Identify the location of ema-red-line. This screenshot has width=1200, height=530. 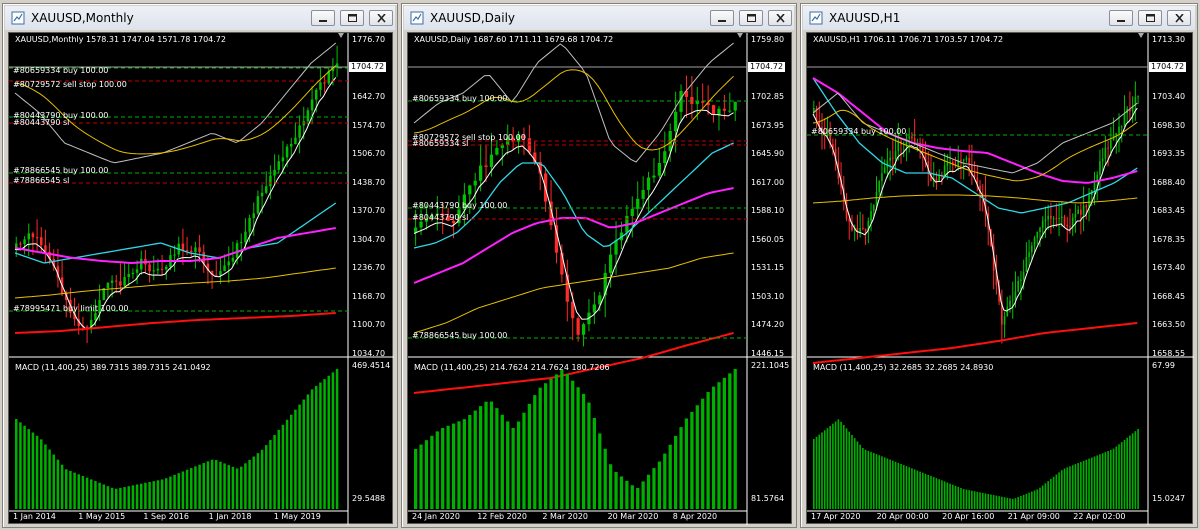
(175, 323).